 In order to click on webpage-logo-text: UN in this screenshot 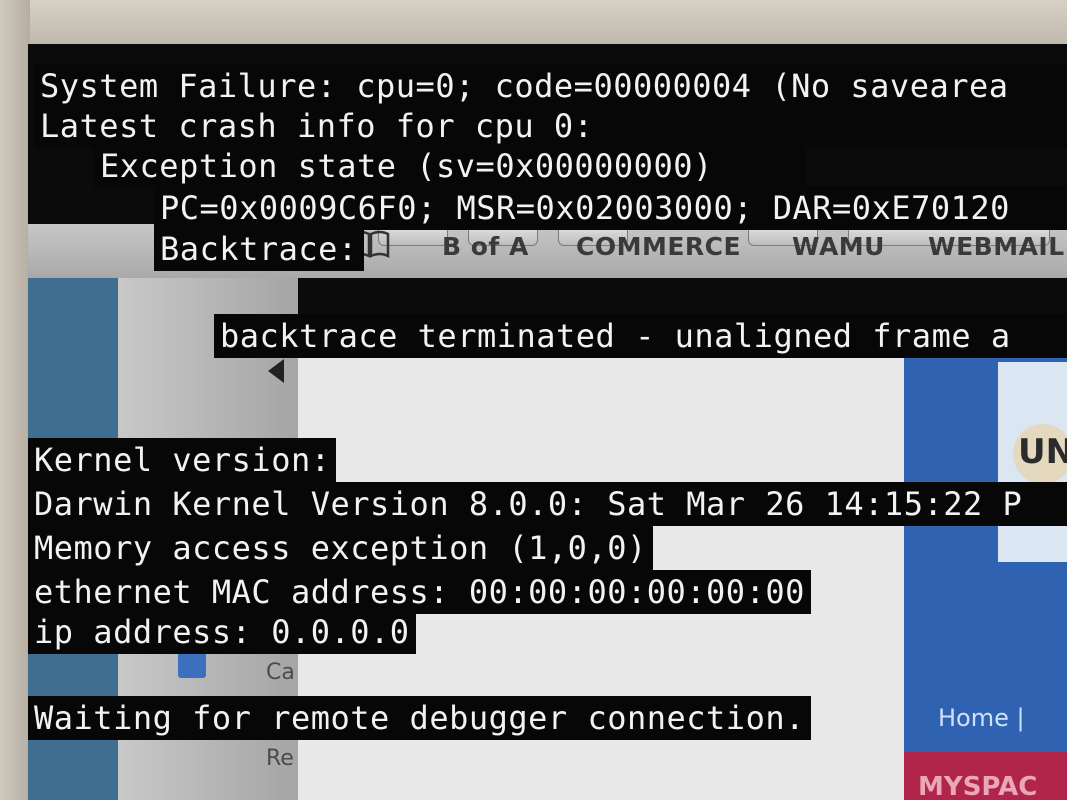, I will do `click(1042, 452)`.